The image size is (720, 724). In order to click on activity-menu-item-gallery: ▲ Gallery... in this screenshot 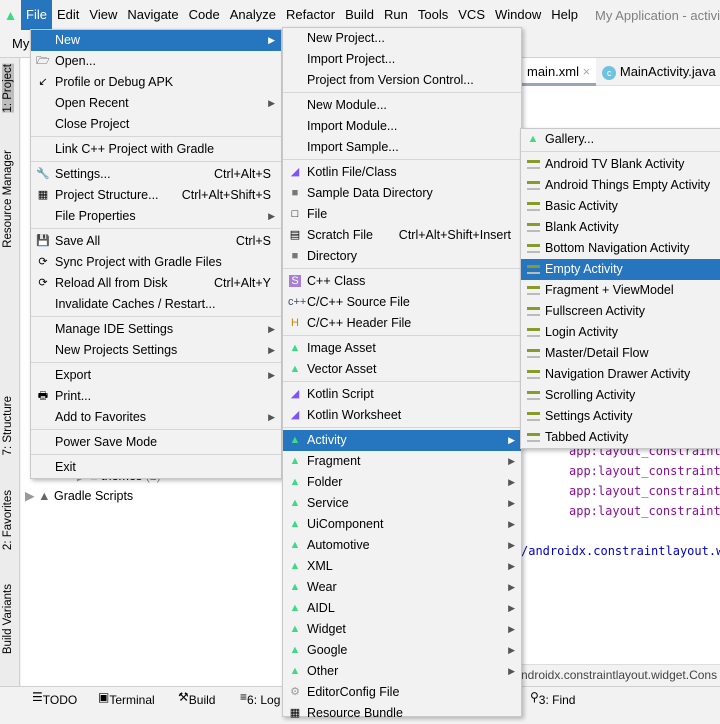, I will do `click(620, 139)`.